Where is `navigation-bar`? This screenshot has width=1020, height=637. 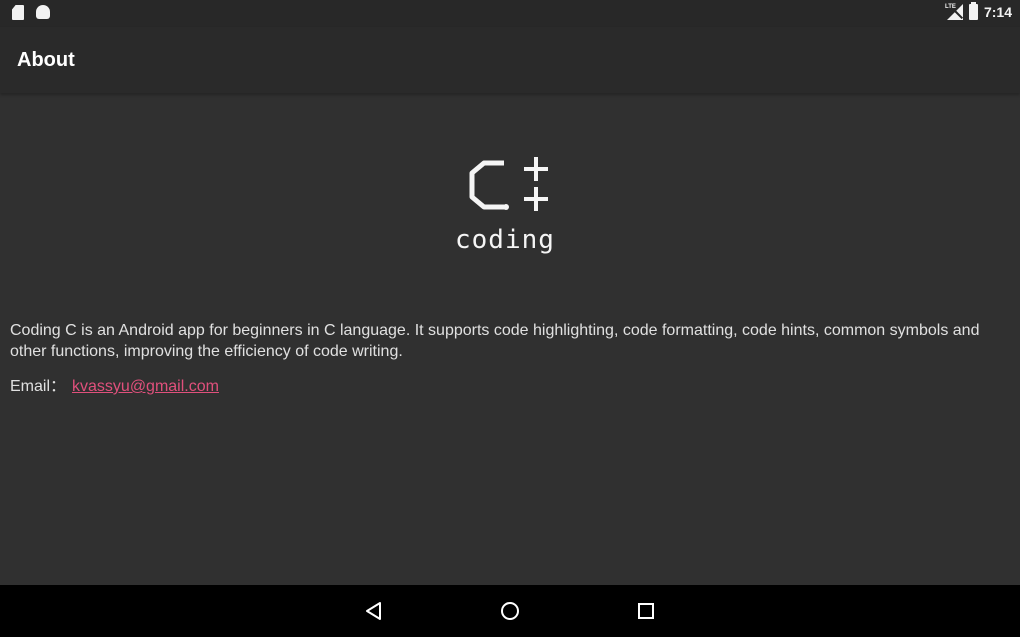
navigation-bar is located at coordinates (510, 611).